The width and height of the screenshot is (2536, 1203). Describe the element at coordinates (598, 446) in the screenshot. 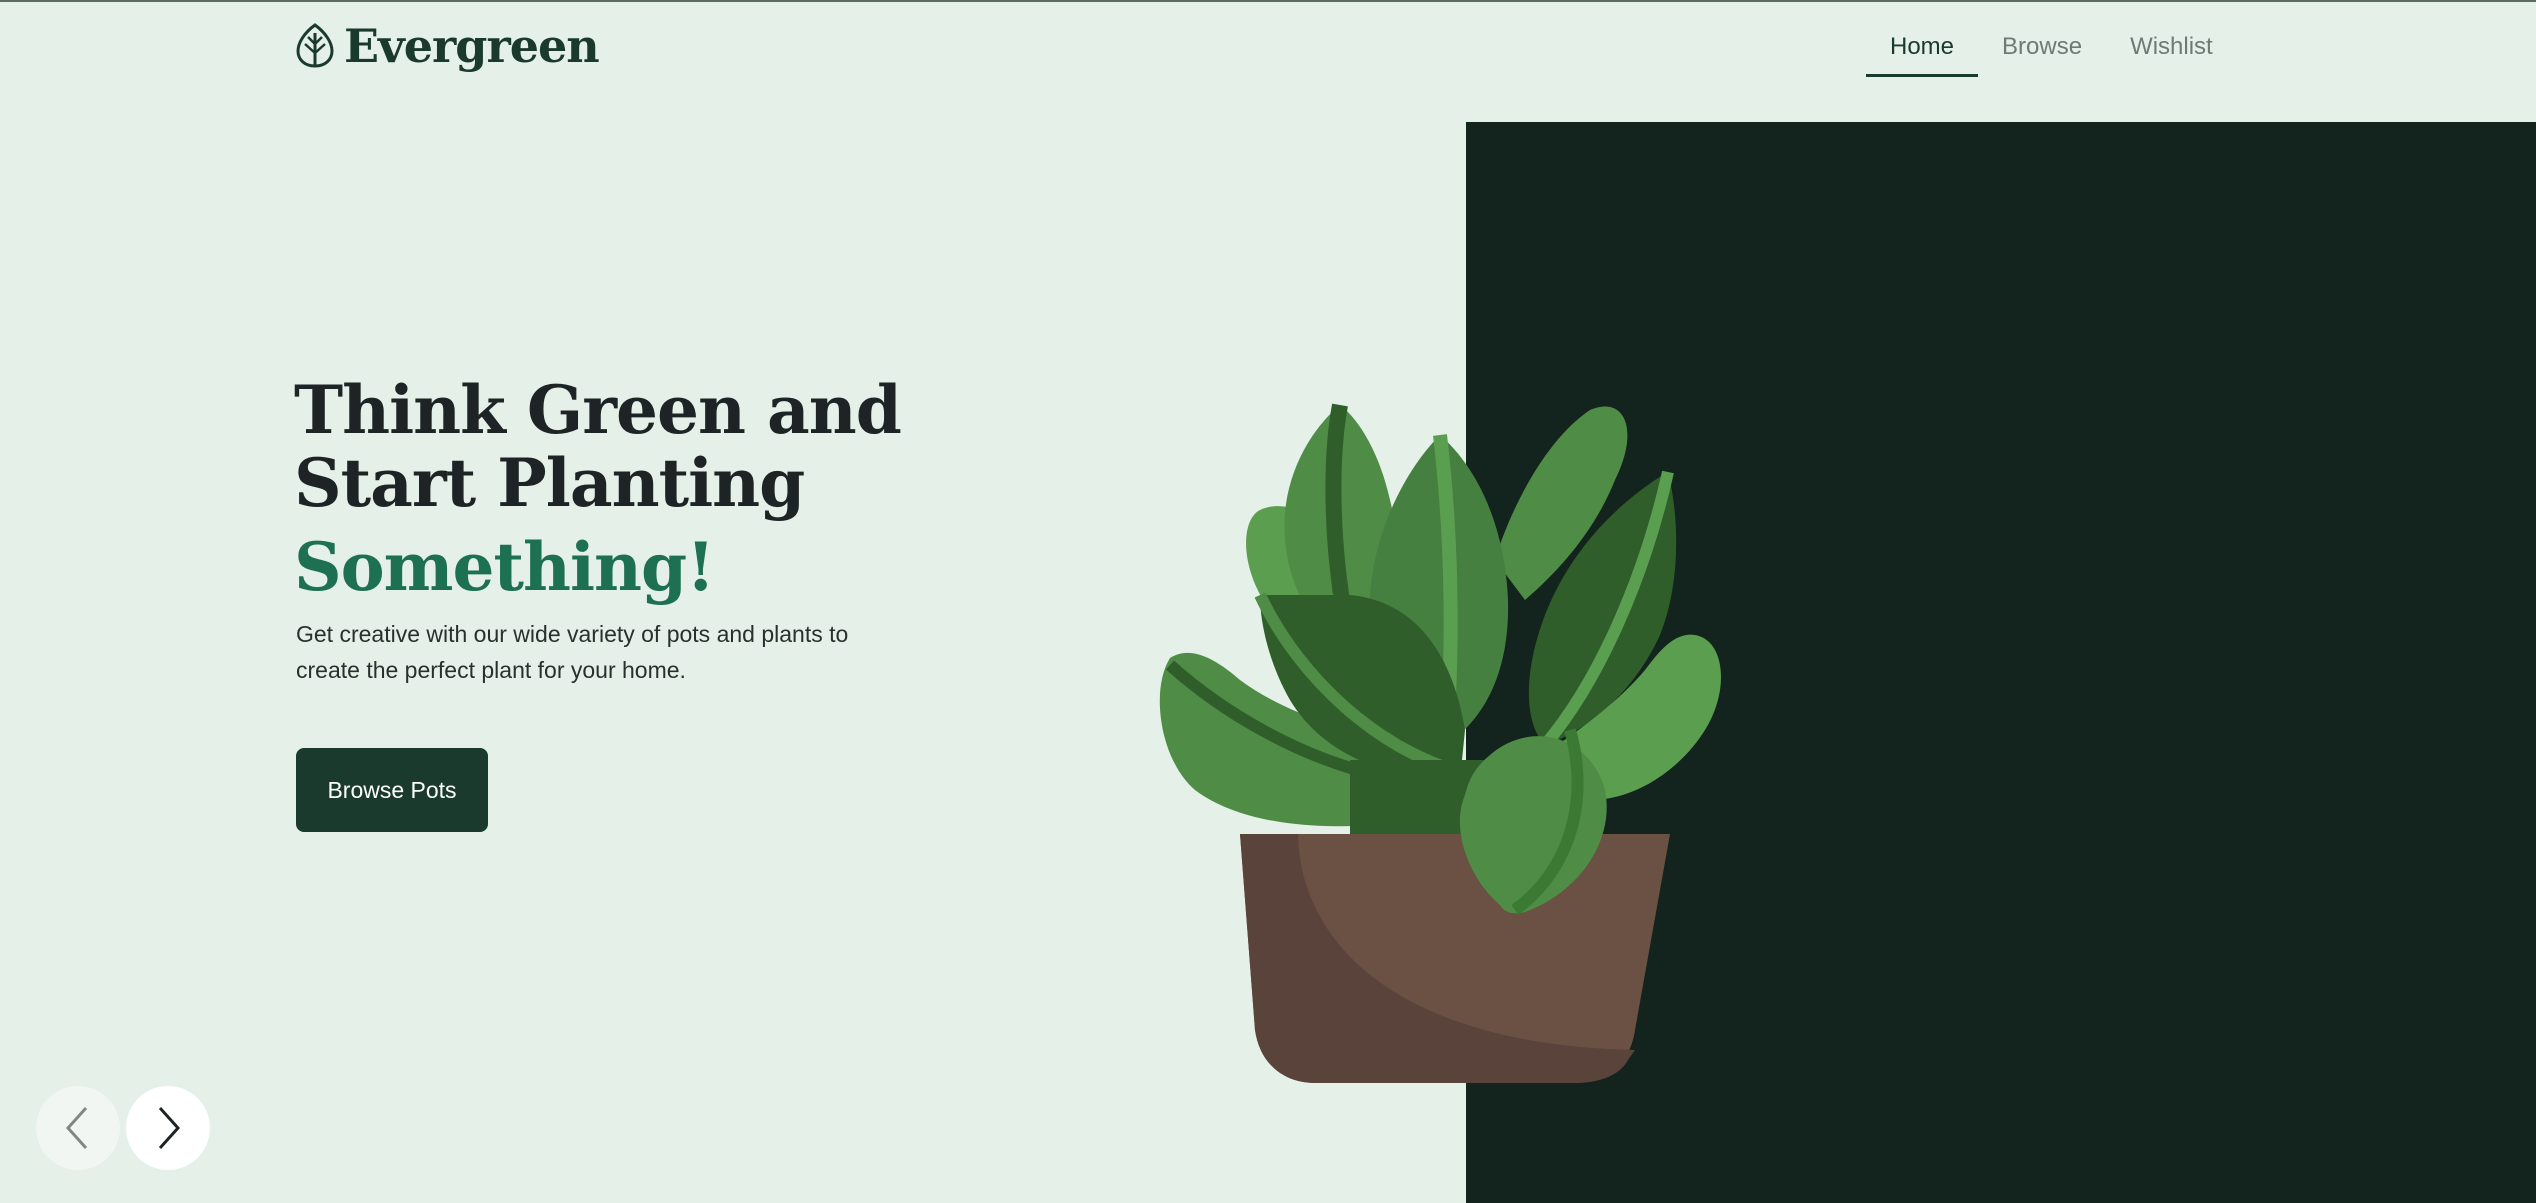

I see `hero-title: Think Green and Start Planting` at that location.